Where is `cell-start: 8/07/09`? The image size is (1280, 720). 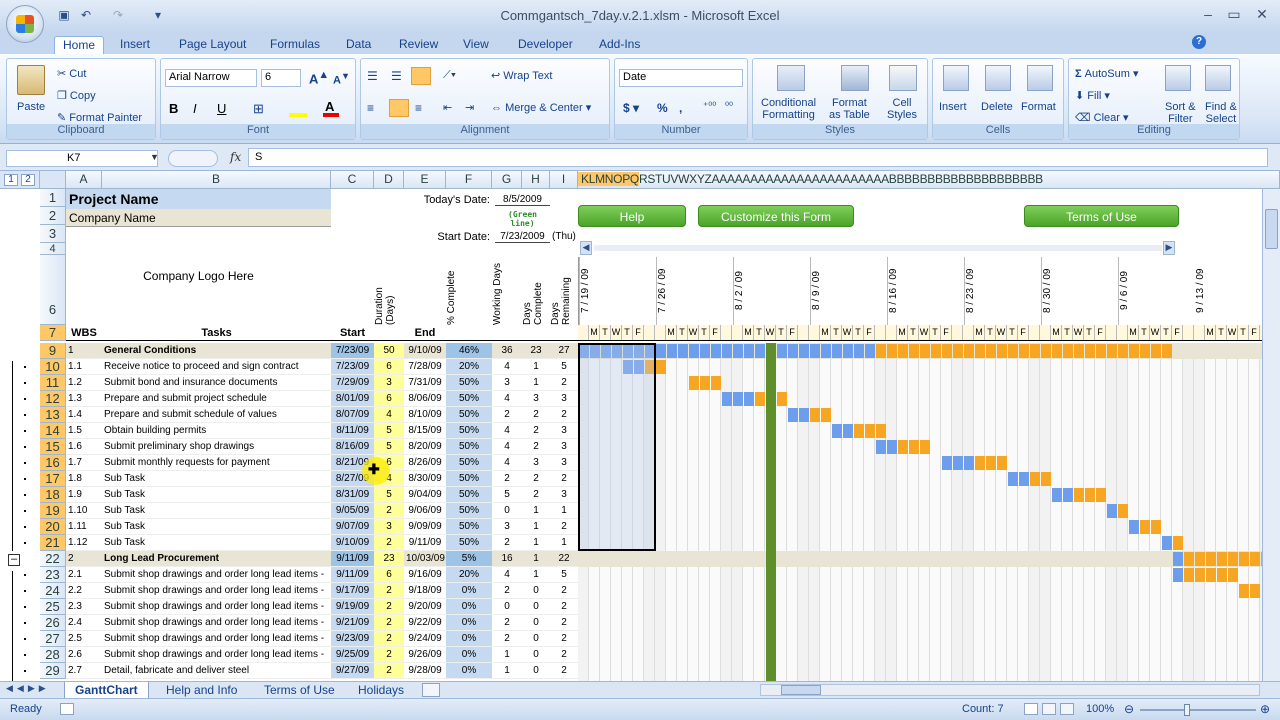
cell-start: 8/07/09 is located at coordinates (352, 415).